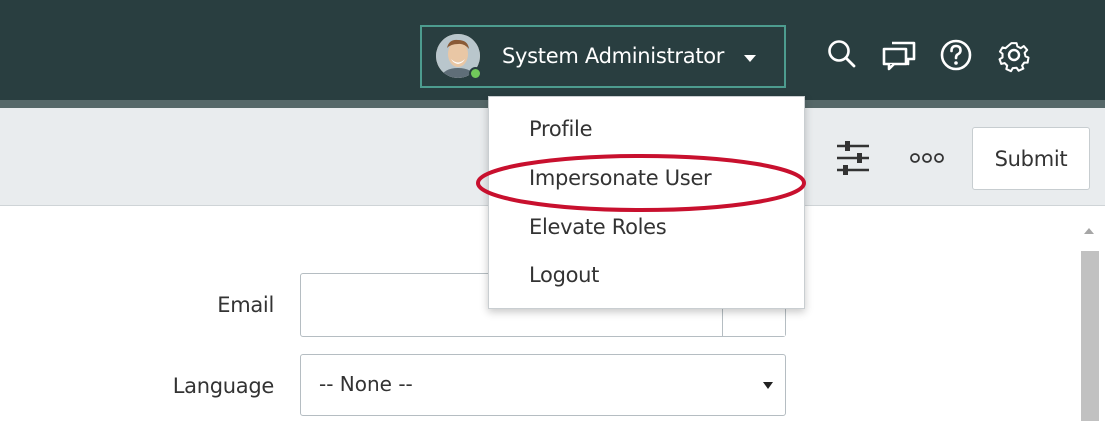 The image size is (1105, 421). Describe the element at coordinates (768, 385) in the screenshot. I see `dropdown-arrow-icon` at that location.